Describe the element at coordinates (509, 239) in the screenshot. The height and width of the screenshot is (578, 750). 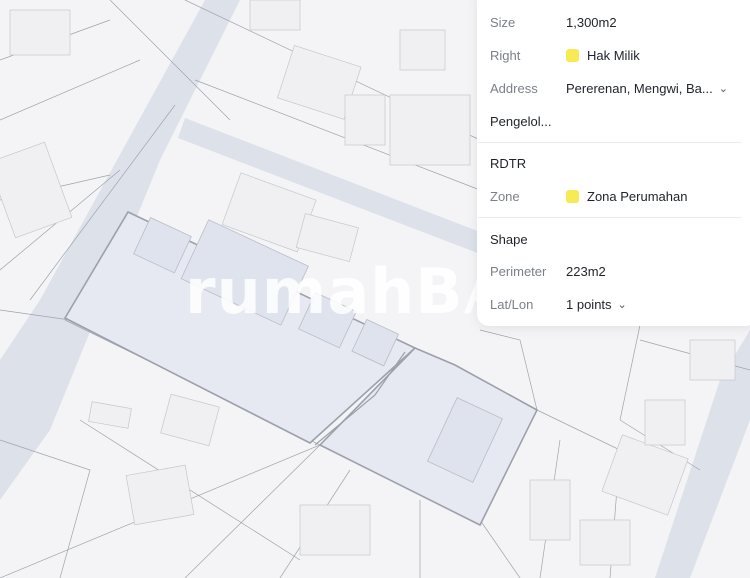
I see `shape-section-title: Shape` at that location.